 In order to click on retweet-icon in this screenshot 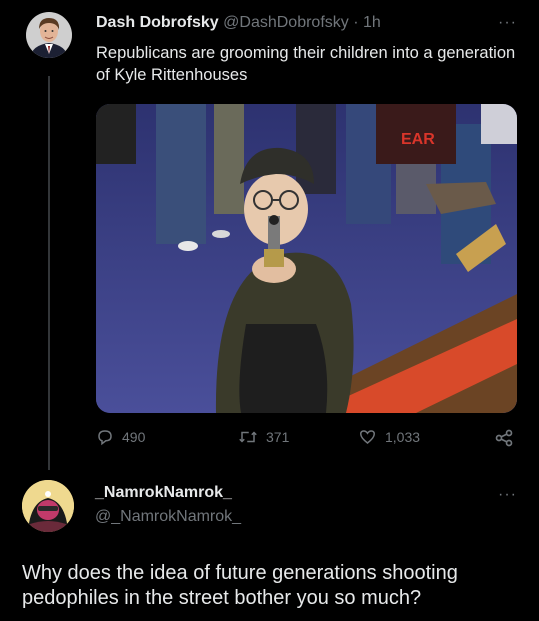, I will do `click(248, 437)`.